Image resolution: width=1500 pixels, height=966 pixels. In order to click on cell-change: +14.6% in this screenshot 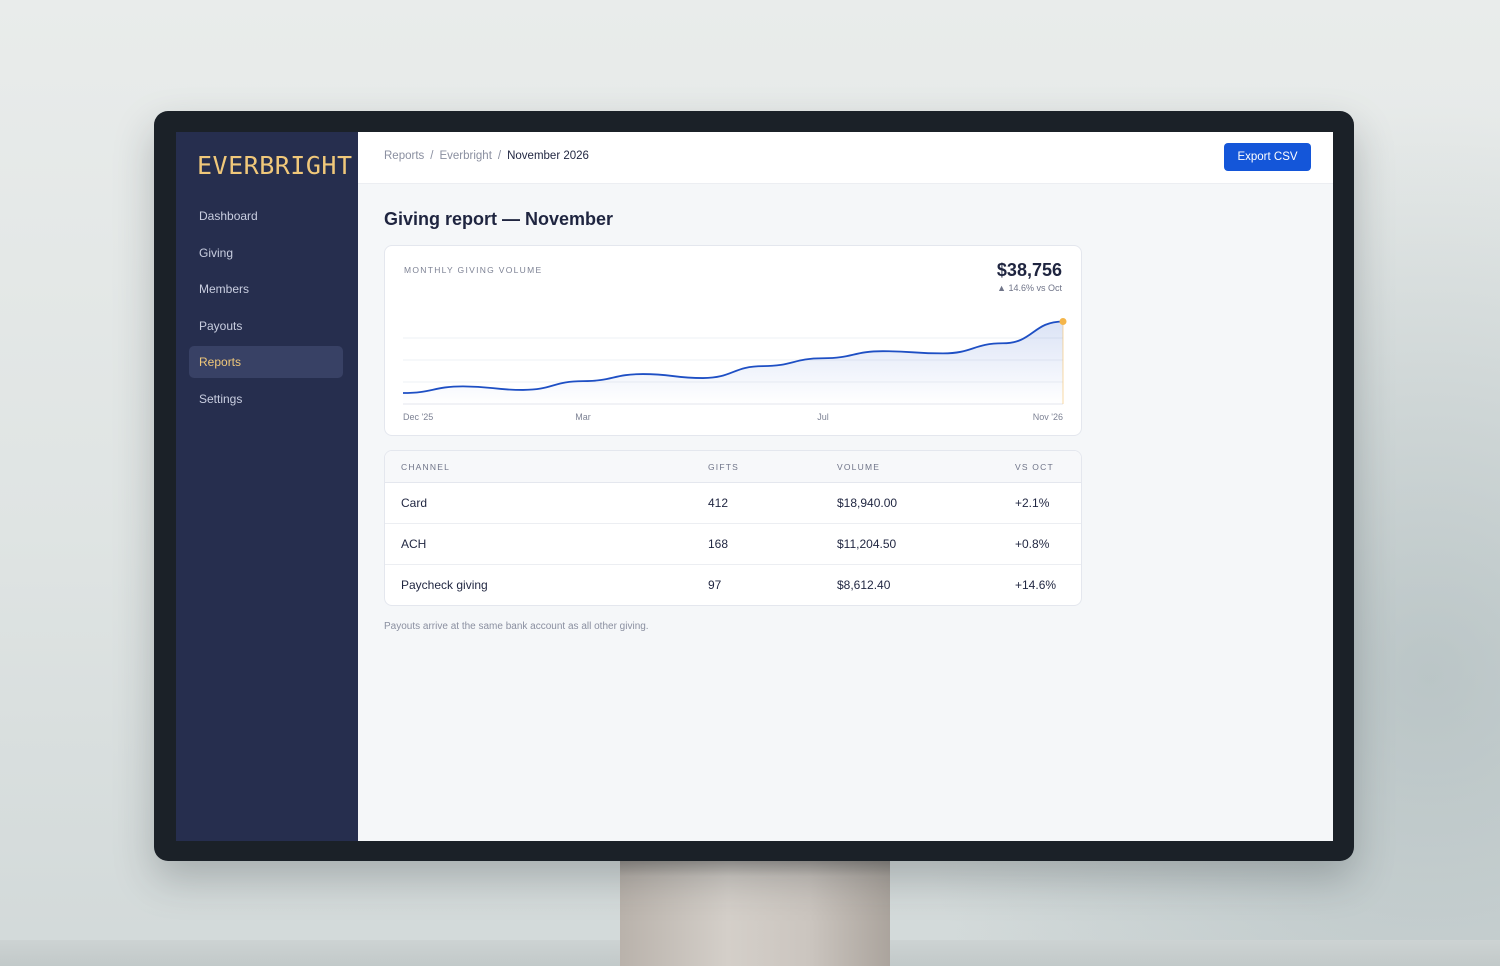, I will do `click(1036, 585)`.